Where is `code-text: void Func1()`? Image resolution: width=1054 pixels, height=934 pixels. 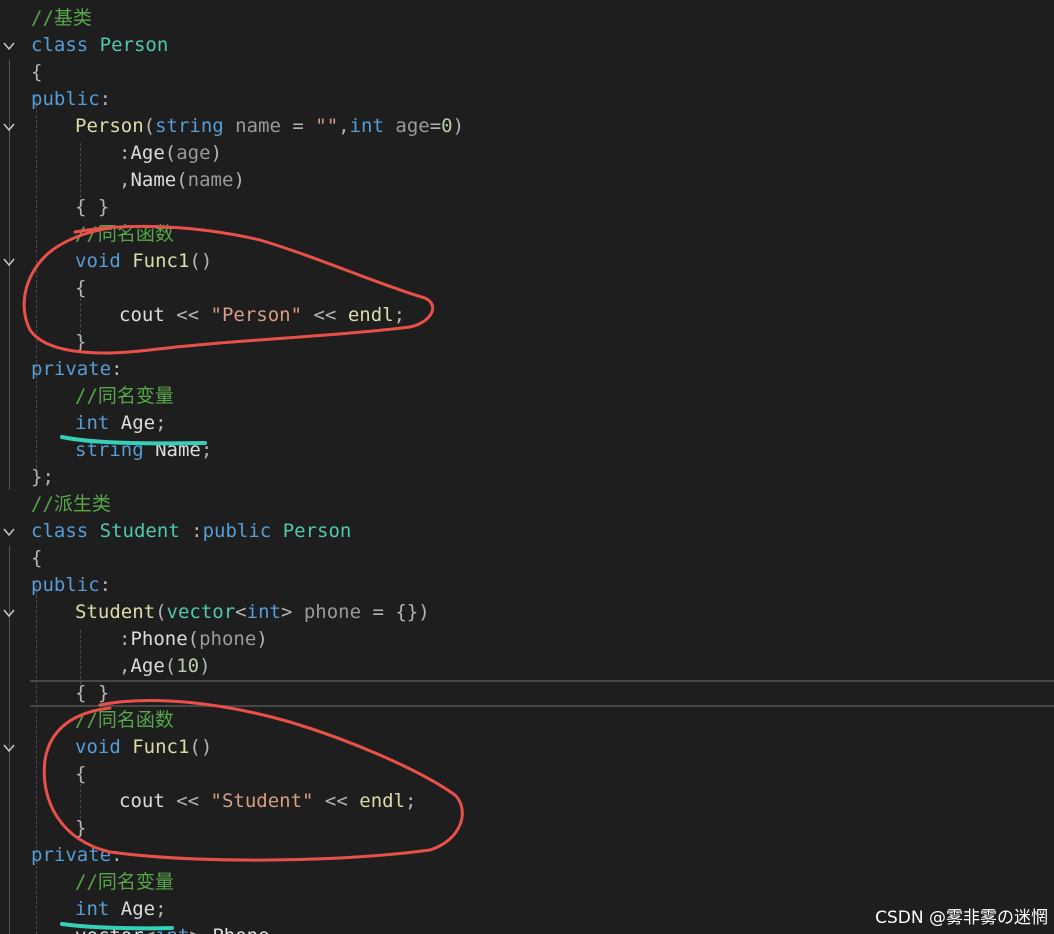
code-text: void Func1() is located at coordinates (143, 747).